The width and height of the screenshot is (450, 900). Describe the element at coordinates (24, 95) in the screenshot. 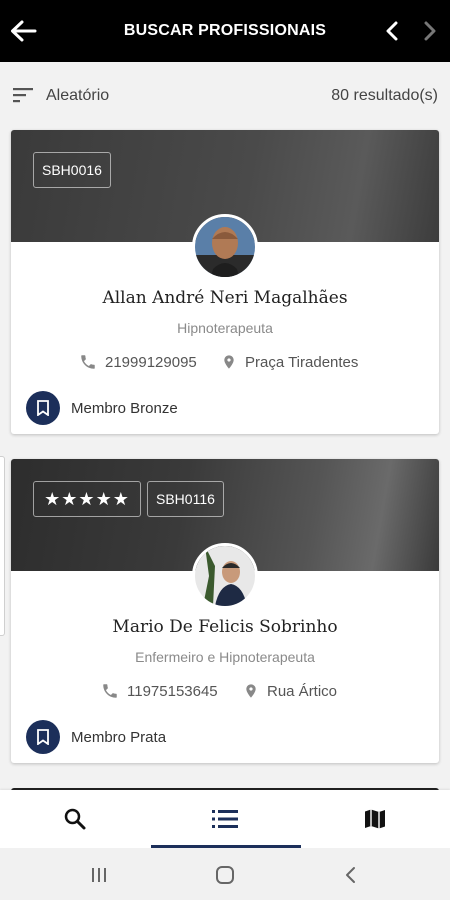

I see `sort-icon` at that location.